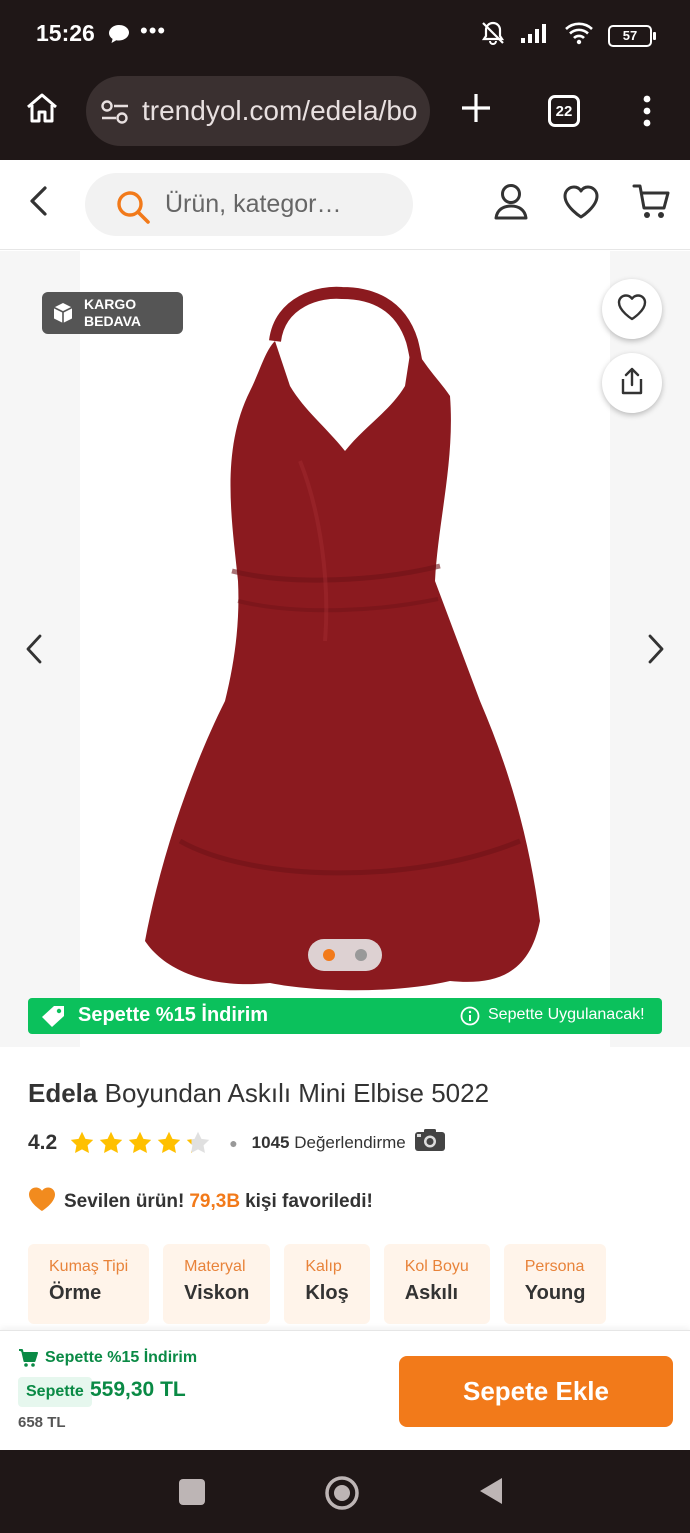 This screenshot has height=1533, width=690. I want to click on attribute-key: Kumaş Tipi, so click(89, 1266).